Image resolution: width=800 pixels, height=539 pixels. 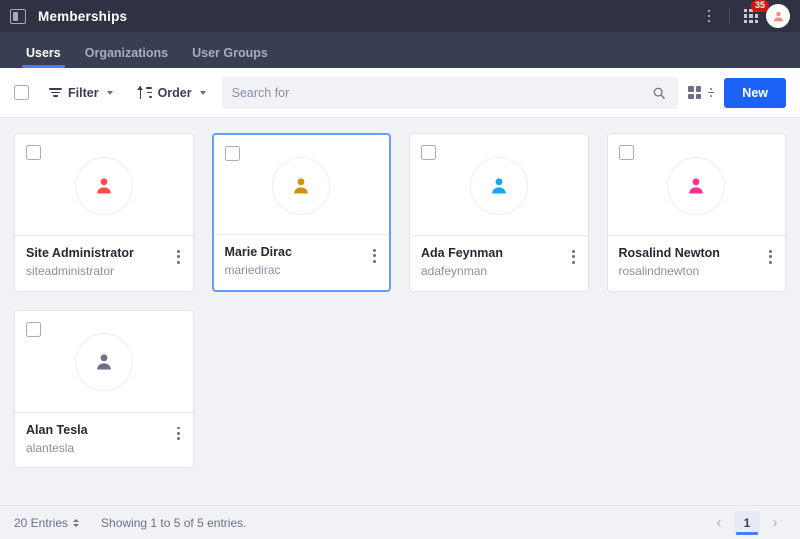 I want to click on showing-entries-text: Showing 1 to 5 of 5 entries., so click(x=174, y=522).